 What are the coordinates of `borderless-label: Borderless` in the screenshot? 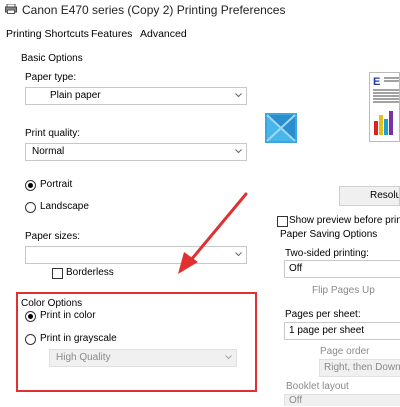 It's located at (90, 272).